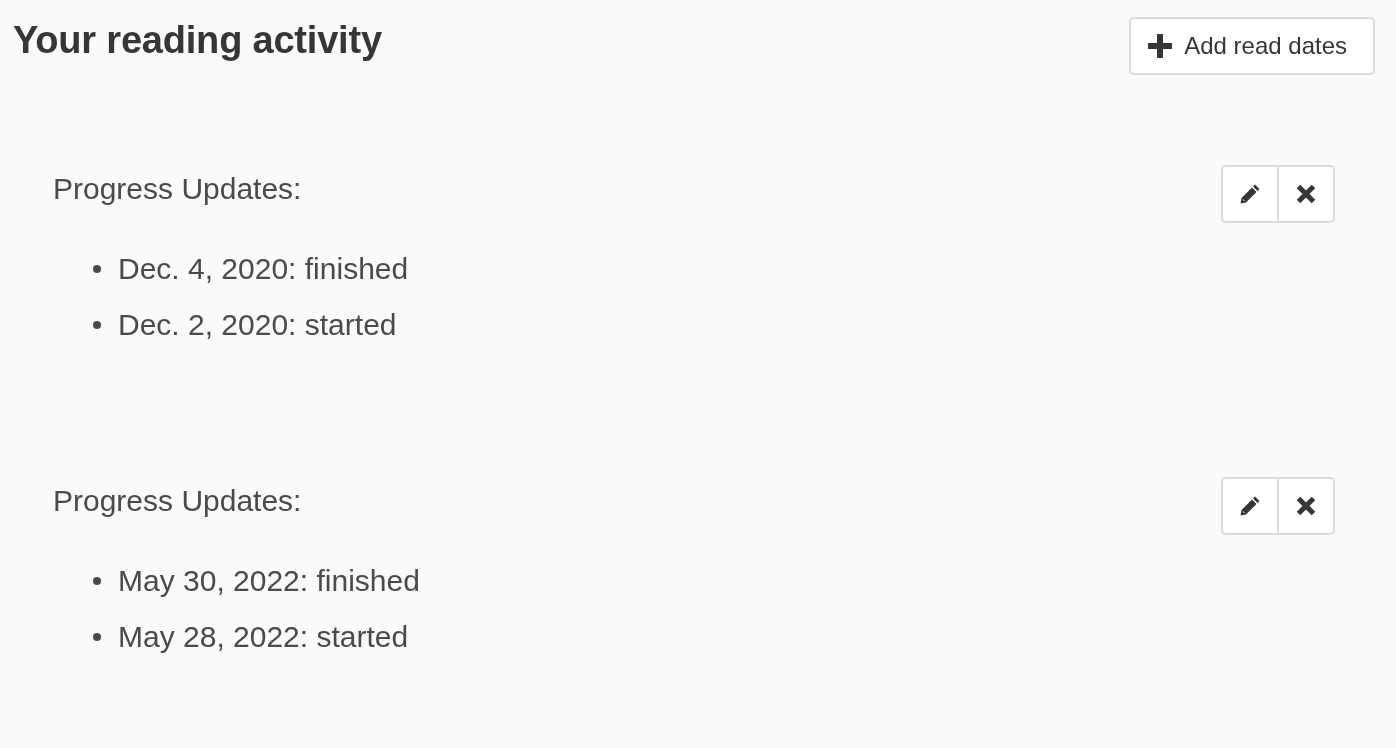 This screenshot has height=748, width=1396. What do you see at coordinates (269, 581) in the screenshot?
I see `progress-update: May 30, 2022: finished` at bounding box center [269, 581].